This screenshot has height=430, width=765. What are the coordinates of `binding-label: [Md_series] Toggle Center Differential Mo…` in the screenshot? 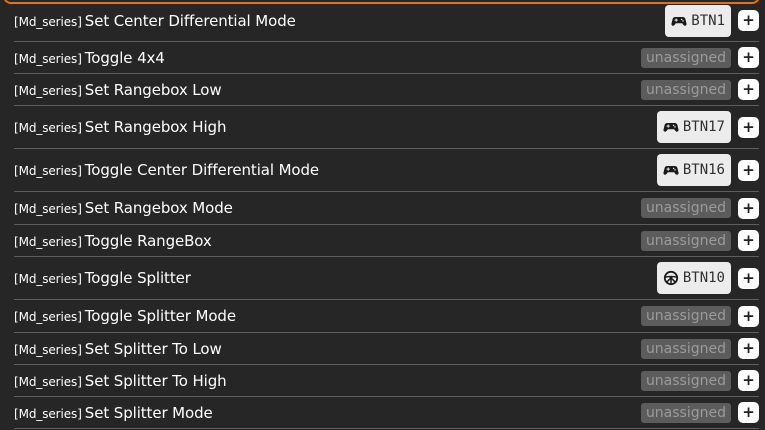 It's located at (166, 170).